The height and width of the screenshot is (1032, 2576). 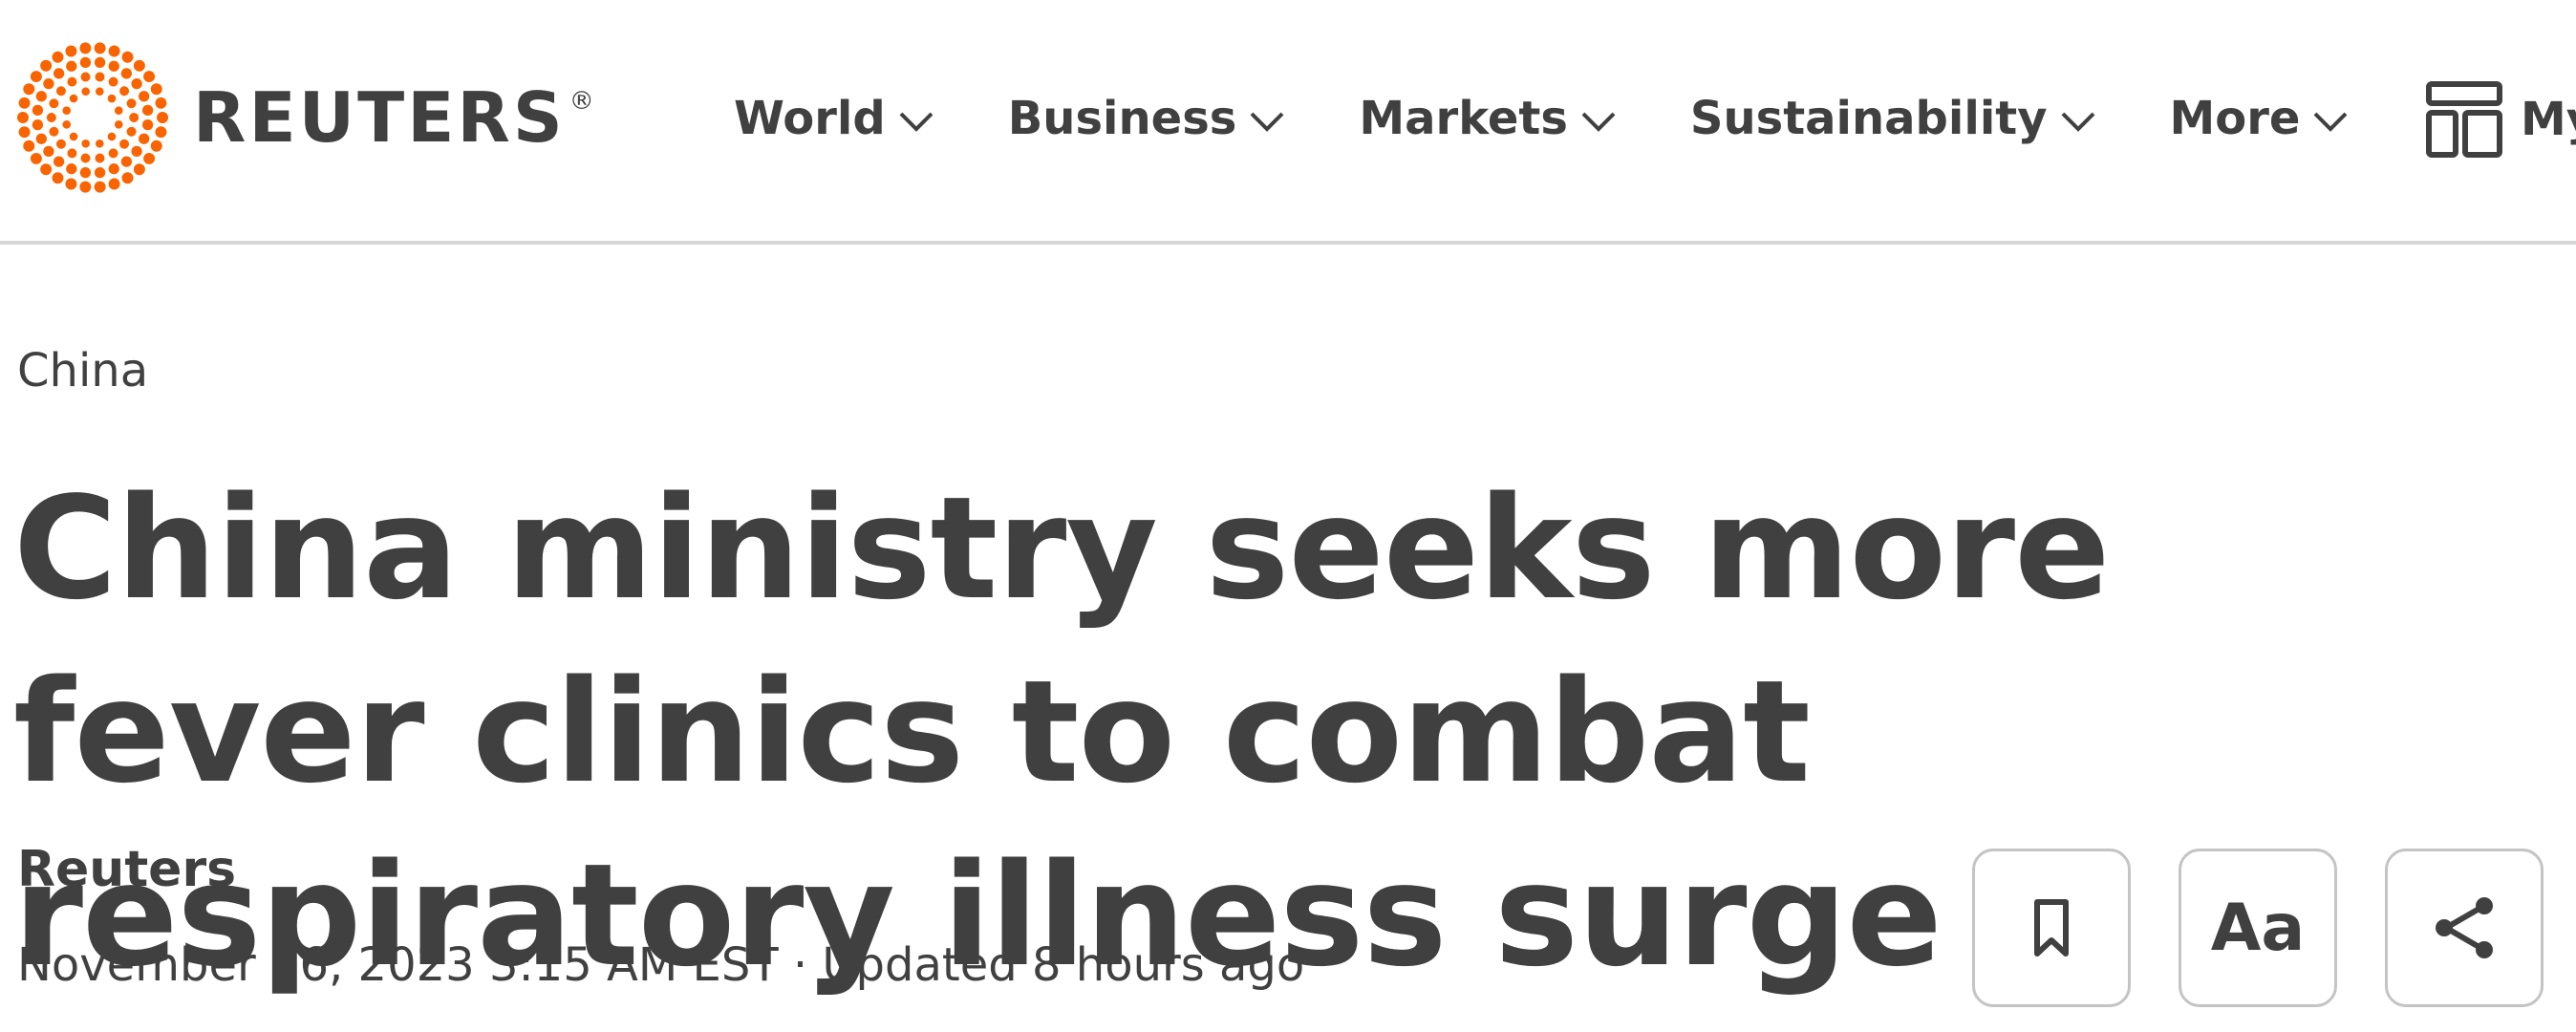 What do you see at coordinates (92, 118) in the screenshot?
I see `reuters-logo-icon` at bounding box center [92, 118].